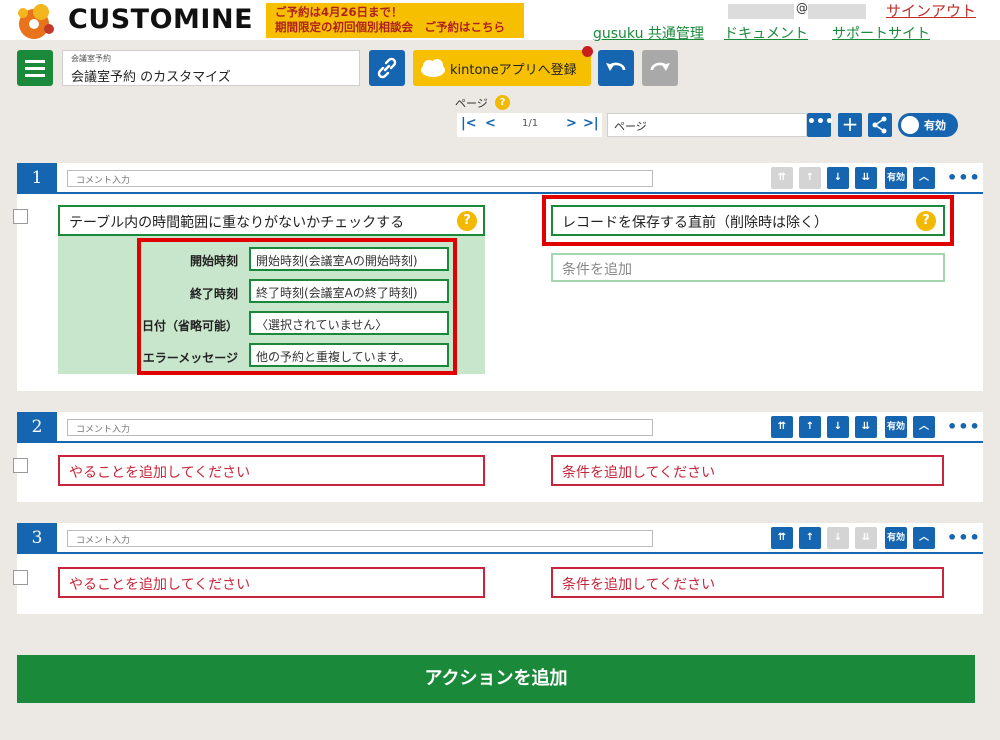 Image resolution: width=1000 pixels, height=740 pixels. What do you see at coordinates (469, 123) in the screenshot?
I see `first-page-icon: |<` at bounding box center [469, 123].